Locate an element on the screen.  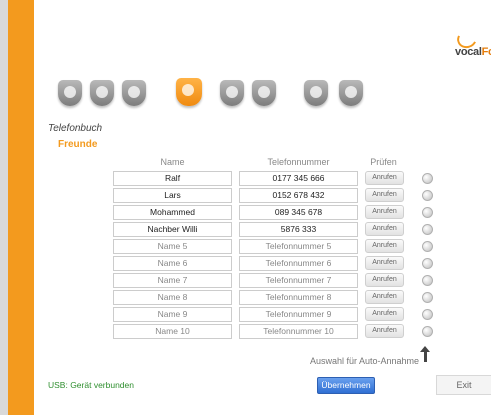
apply-button: Übernehmen is located at coordinates (346, 385).